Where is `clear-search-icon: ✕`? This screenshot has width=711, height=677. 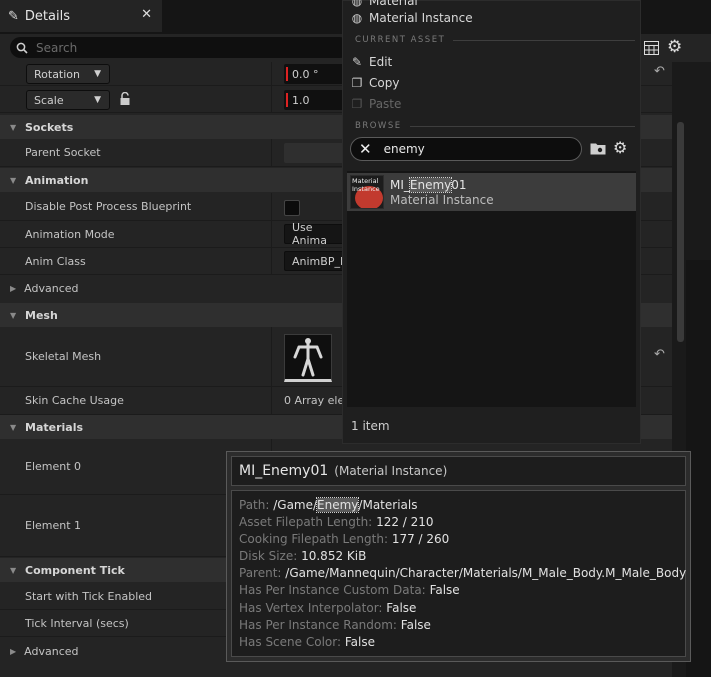 clear-search-icon: ✕ is located at coordinates (365, 149).